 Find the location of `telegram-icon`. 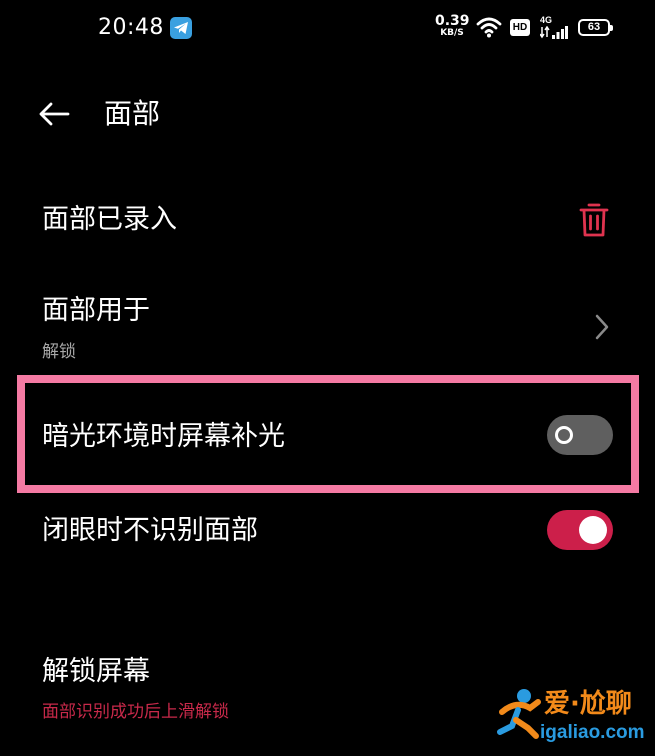

telegram-icon is located at coordinates (181, 28).